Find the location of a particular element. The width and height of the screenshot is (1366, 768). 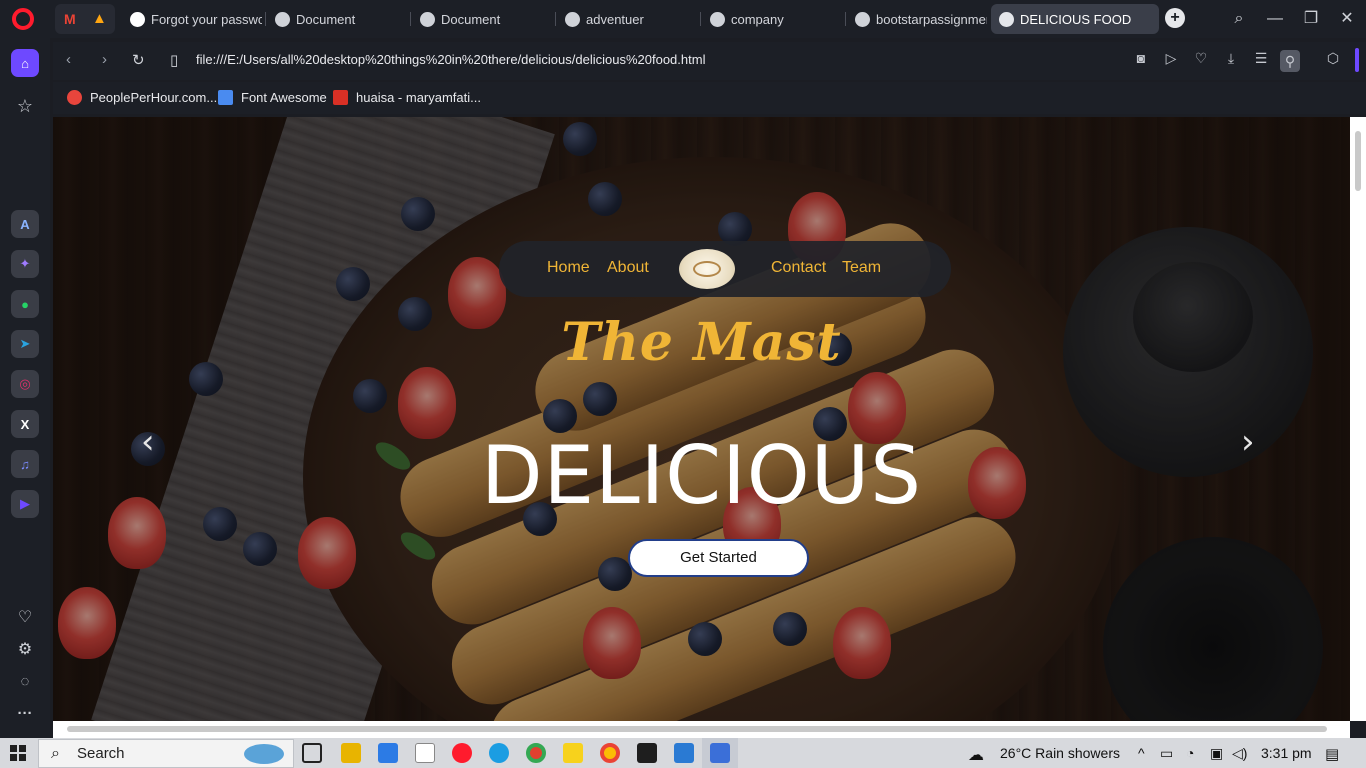

chrome-icon is located at coordinates (536, 753).